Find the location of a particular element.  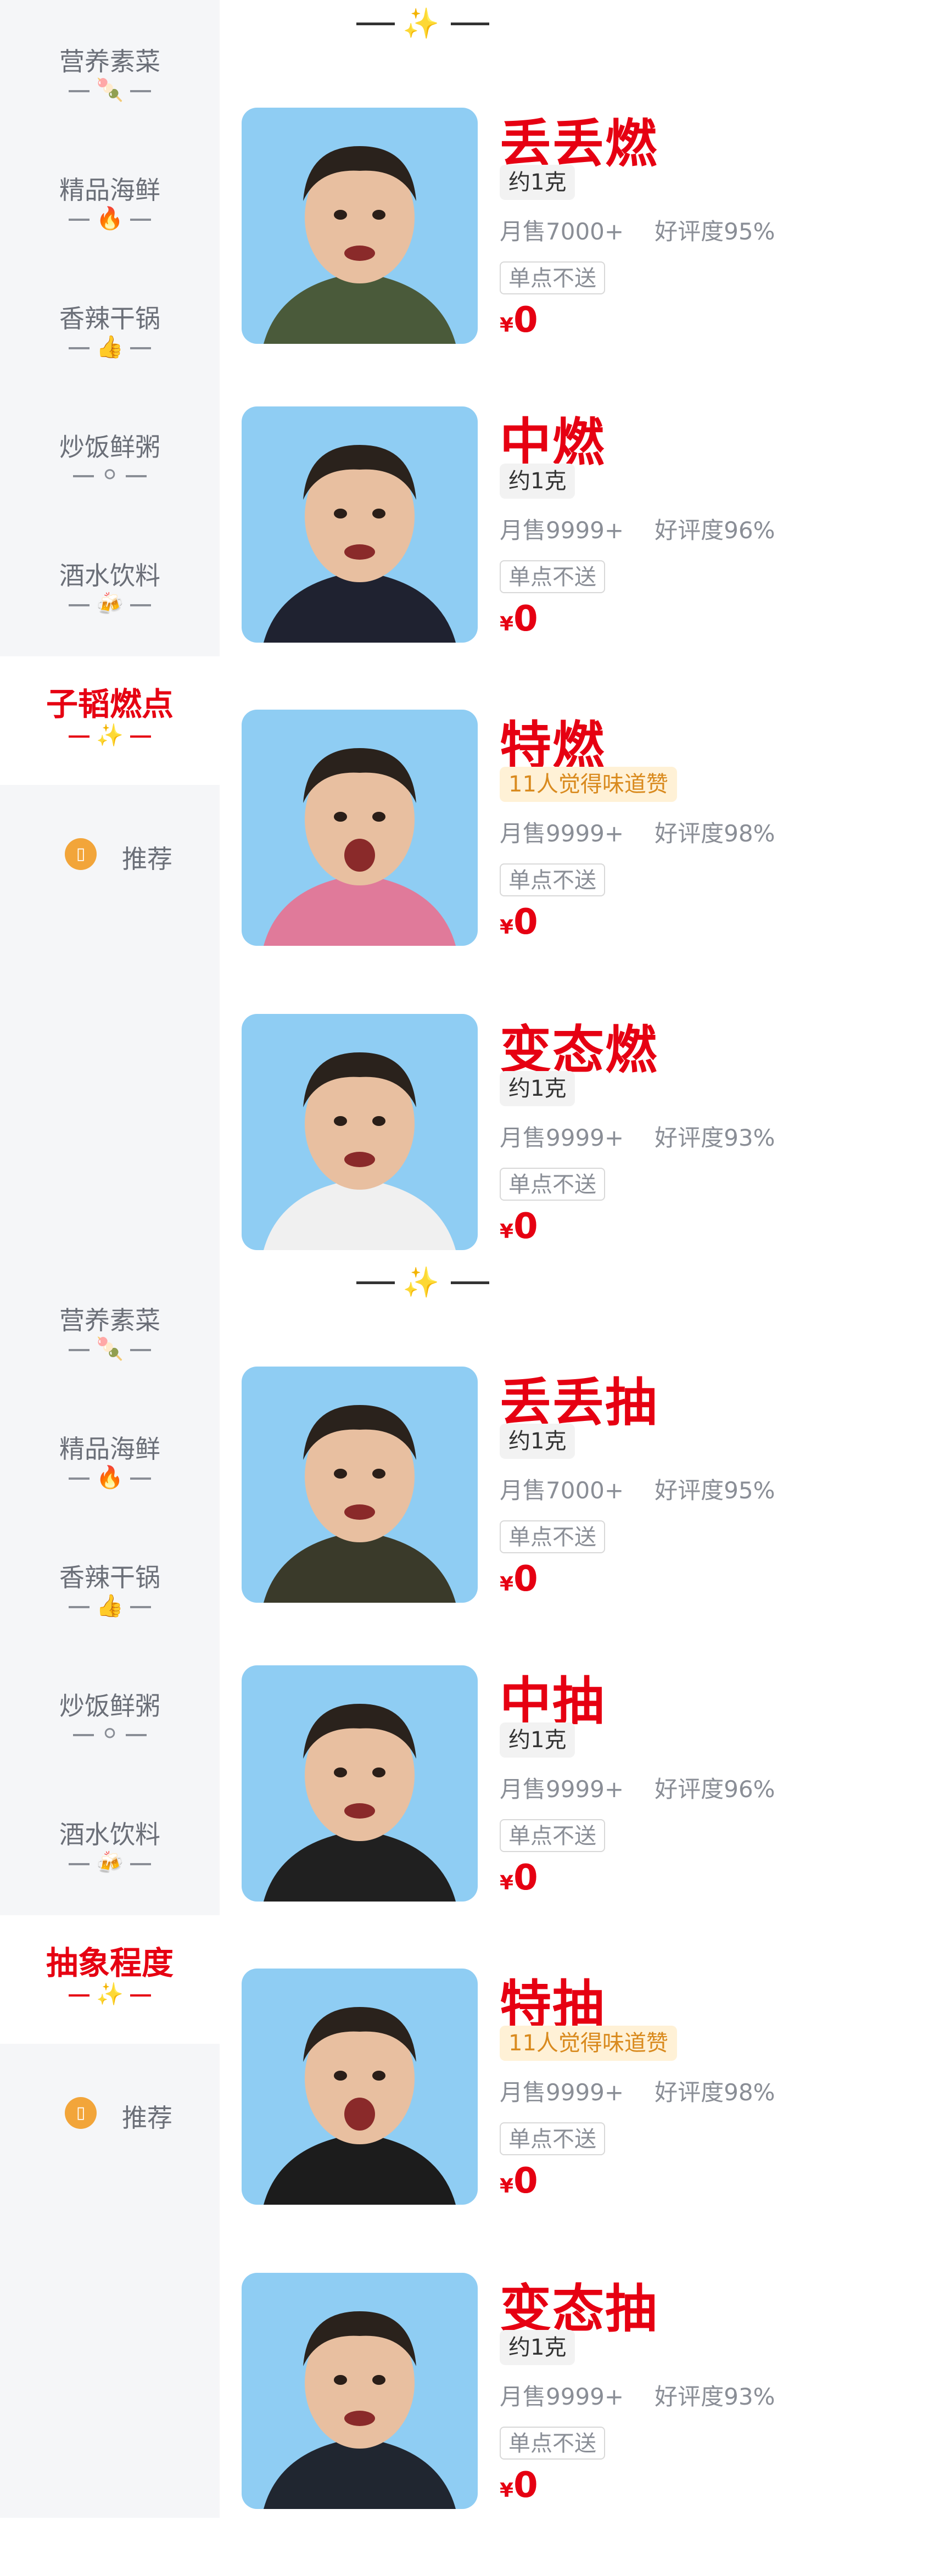

category-decoration: 🍻 is located at coordinates (110, 604).